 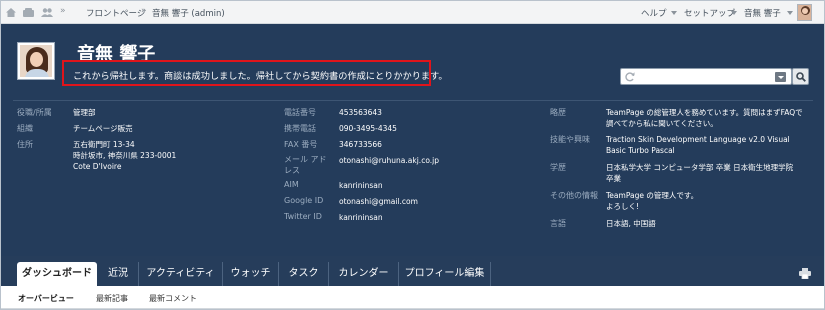 What do you see at coordinates (251, 274) in the screenshot?
I see `tab-watch: ウォッチ` at bounding box center [251, 274].